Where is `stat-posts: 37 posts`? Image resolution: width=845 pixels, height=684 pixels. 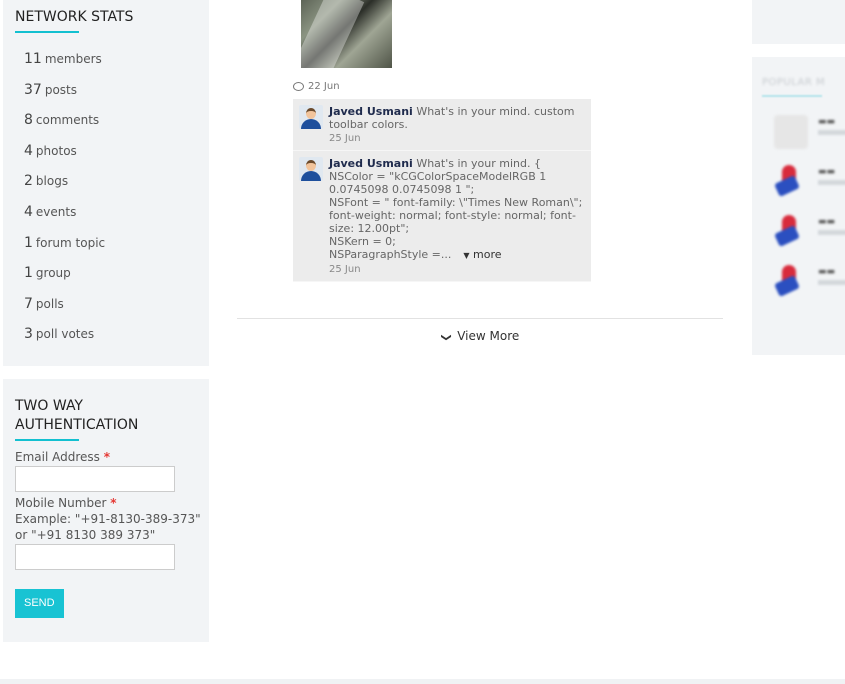
stat-posts: 37 posts is located at coordinates (64, 94).